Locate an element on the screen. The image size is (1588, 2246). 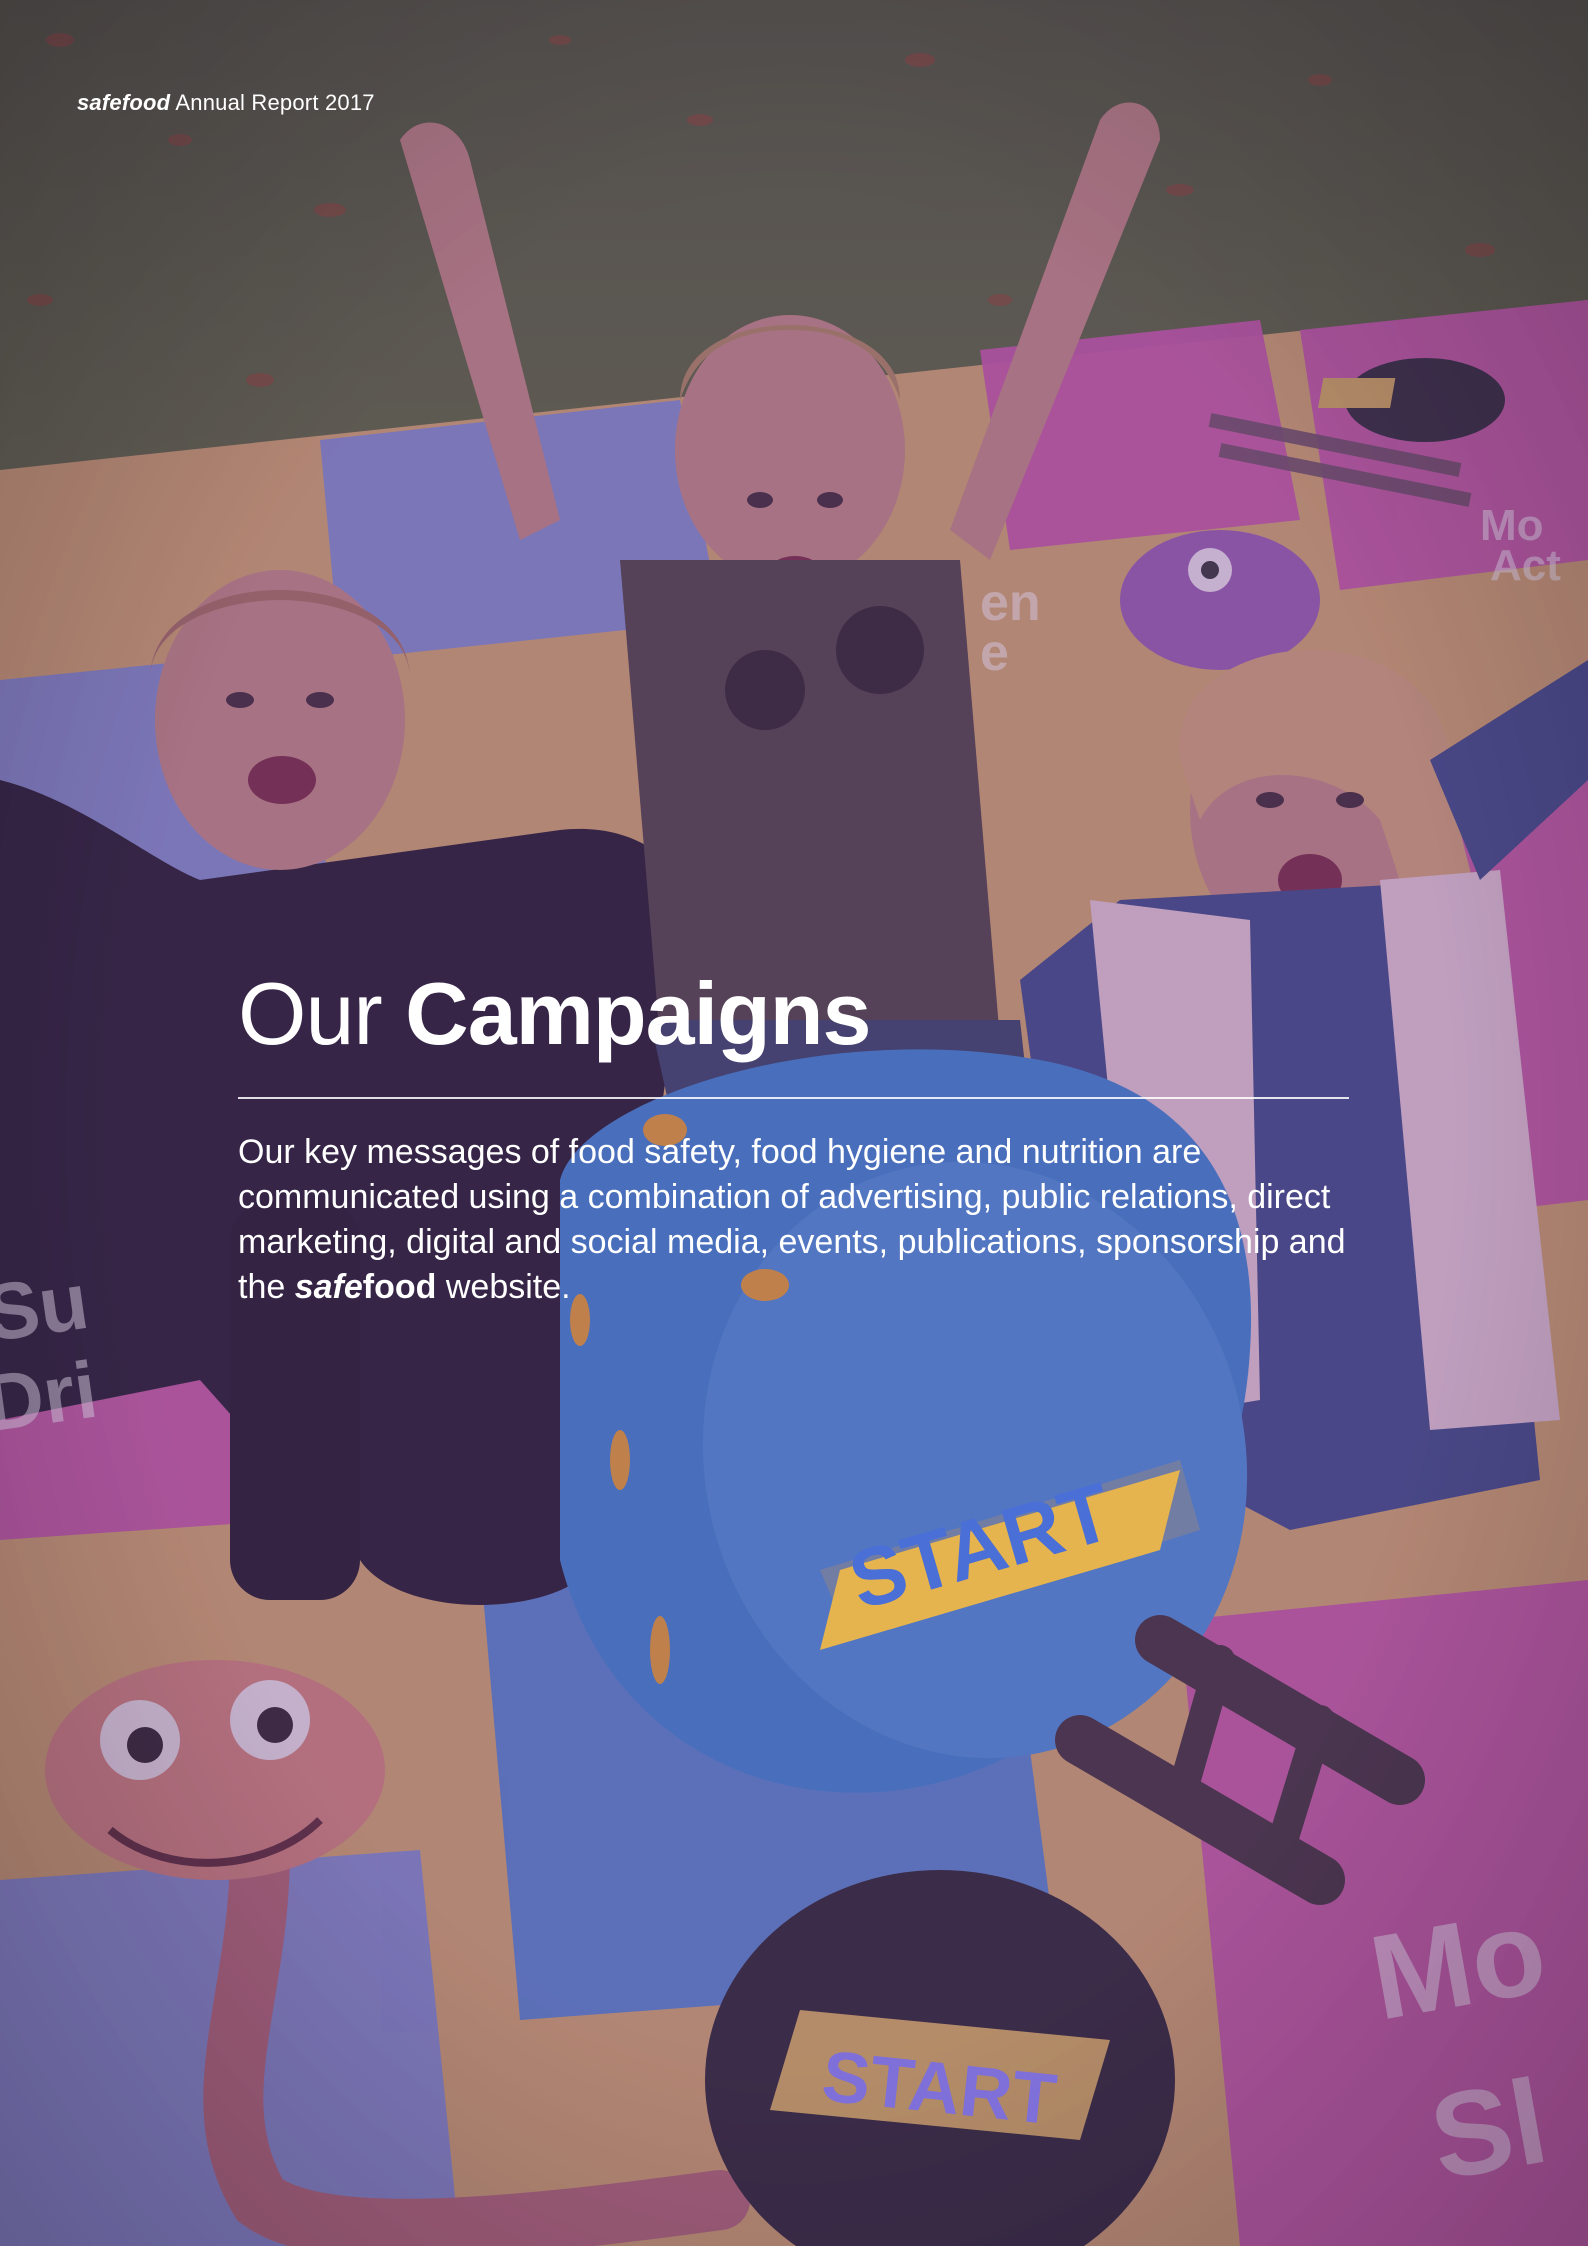
header-brand: safefood is located at coordinates (124, 102).